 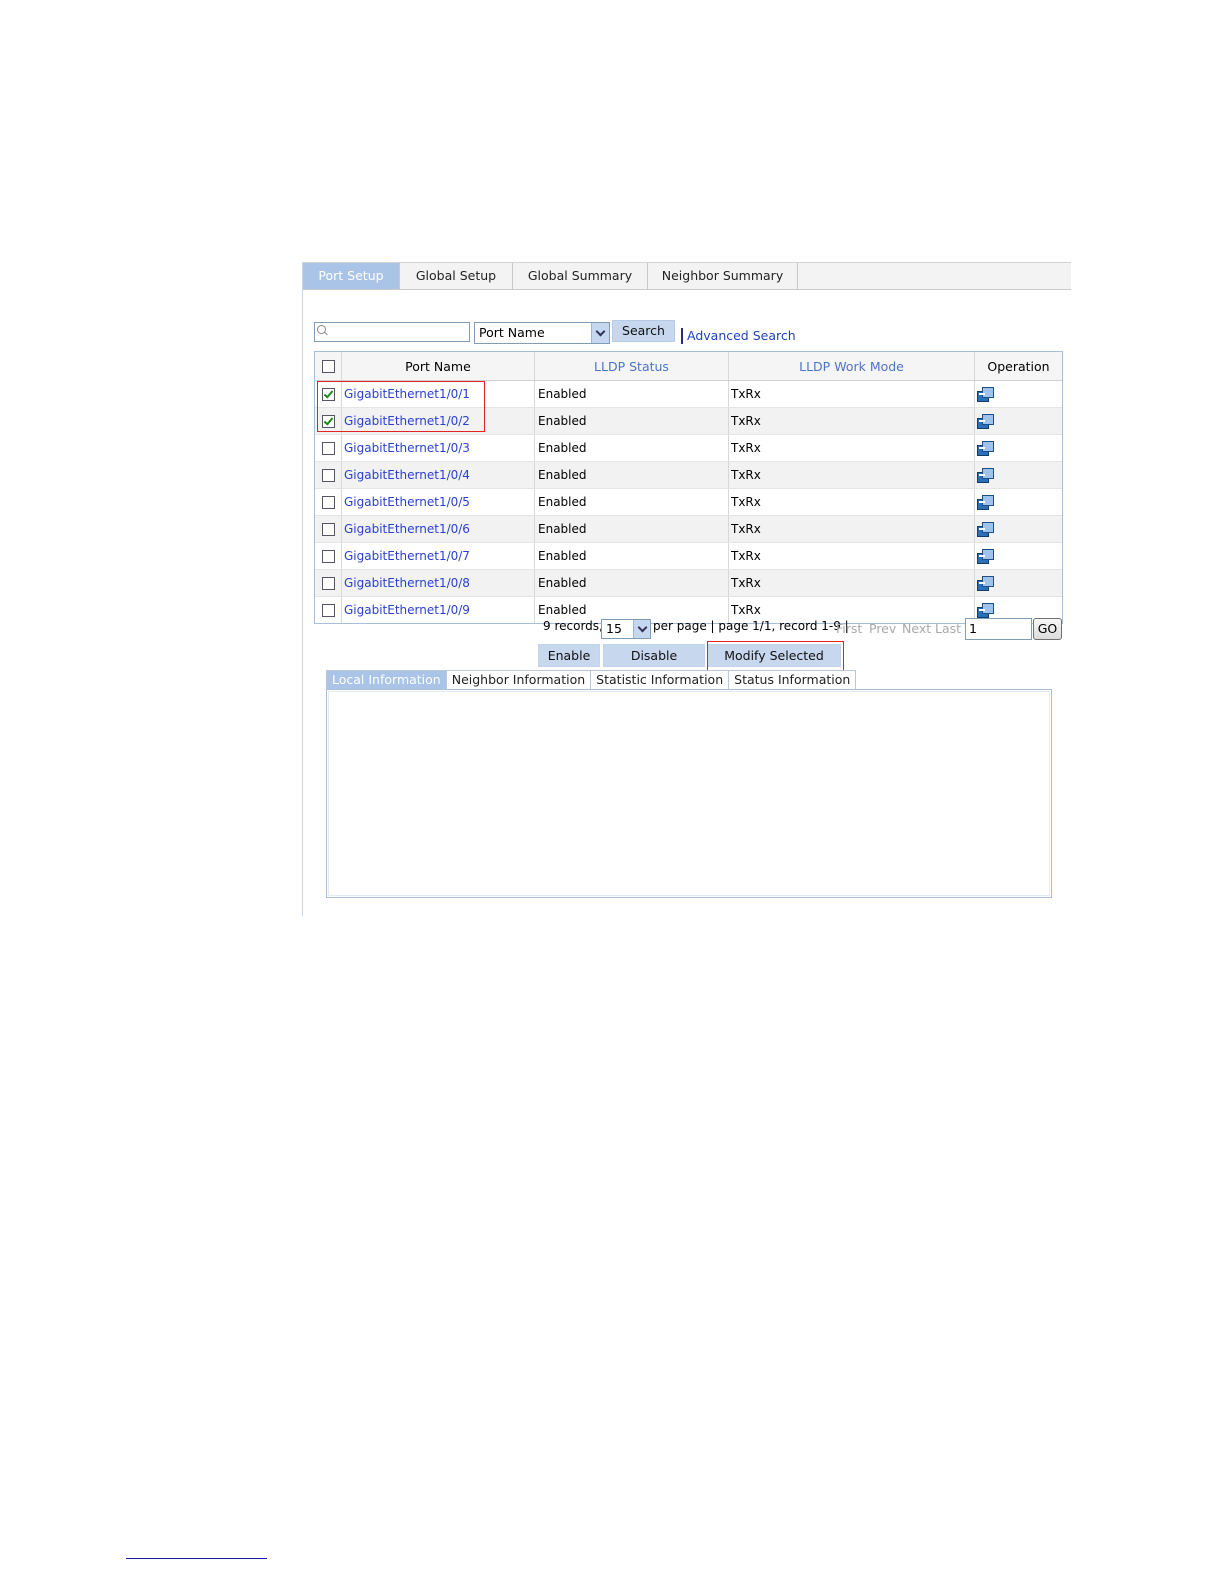 I want to click on modify-selected-highlight, so click(x=775, y=656).